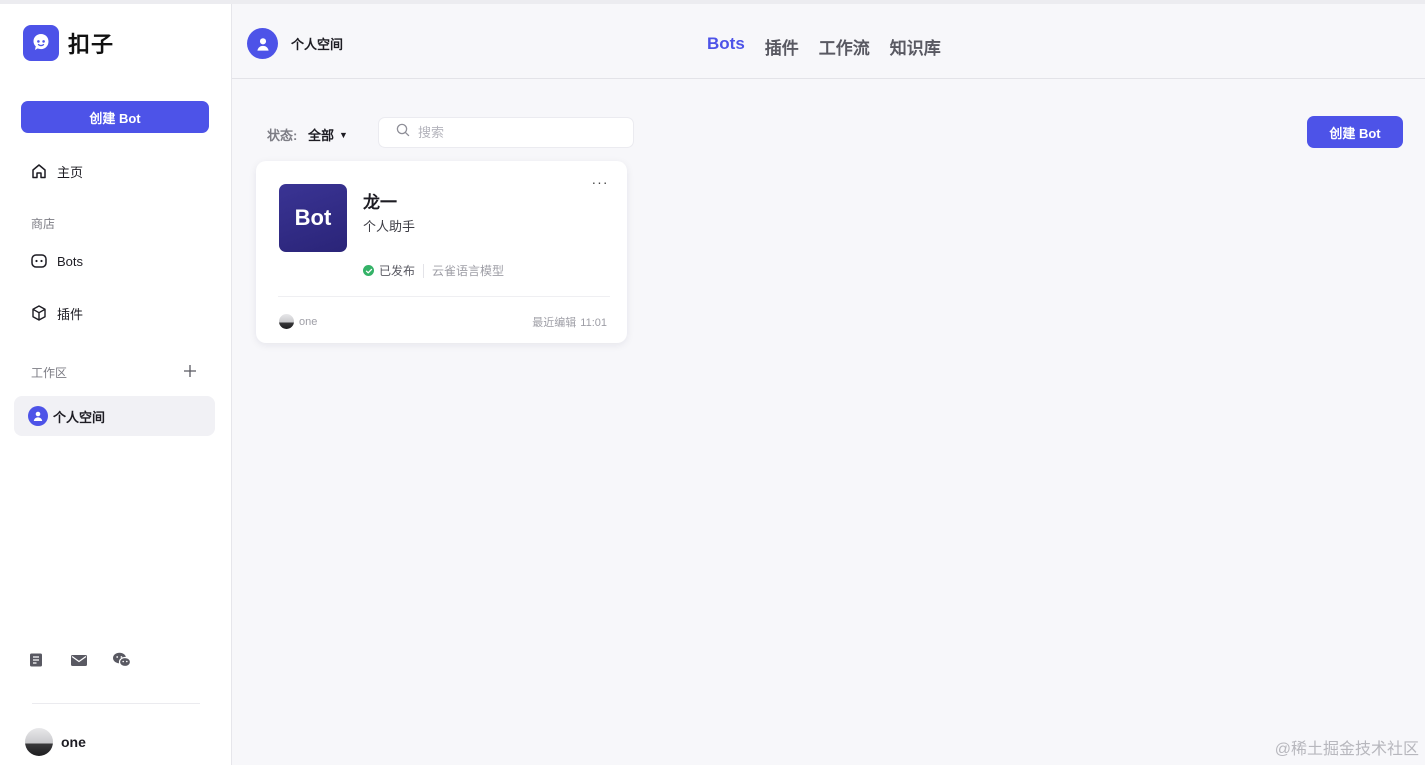 Image resolution: width=1425 pixels, height=765 pixels. I want to click on tab-knowledge: 知识库, so click(915, 46).